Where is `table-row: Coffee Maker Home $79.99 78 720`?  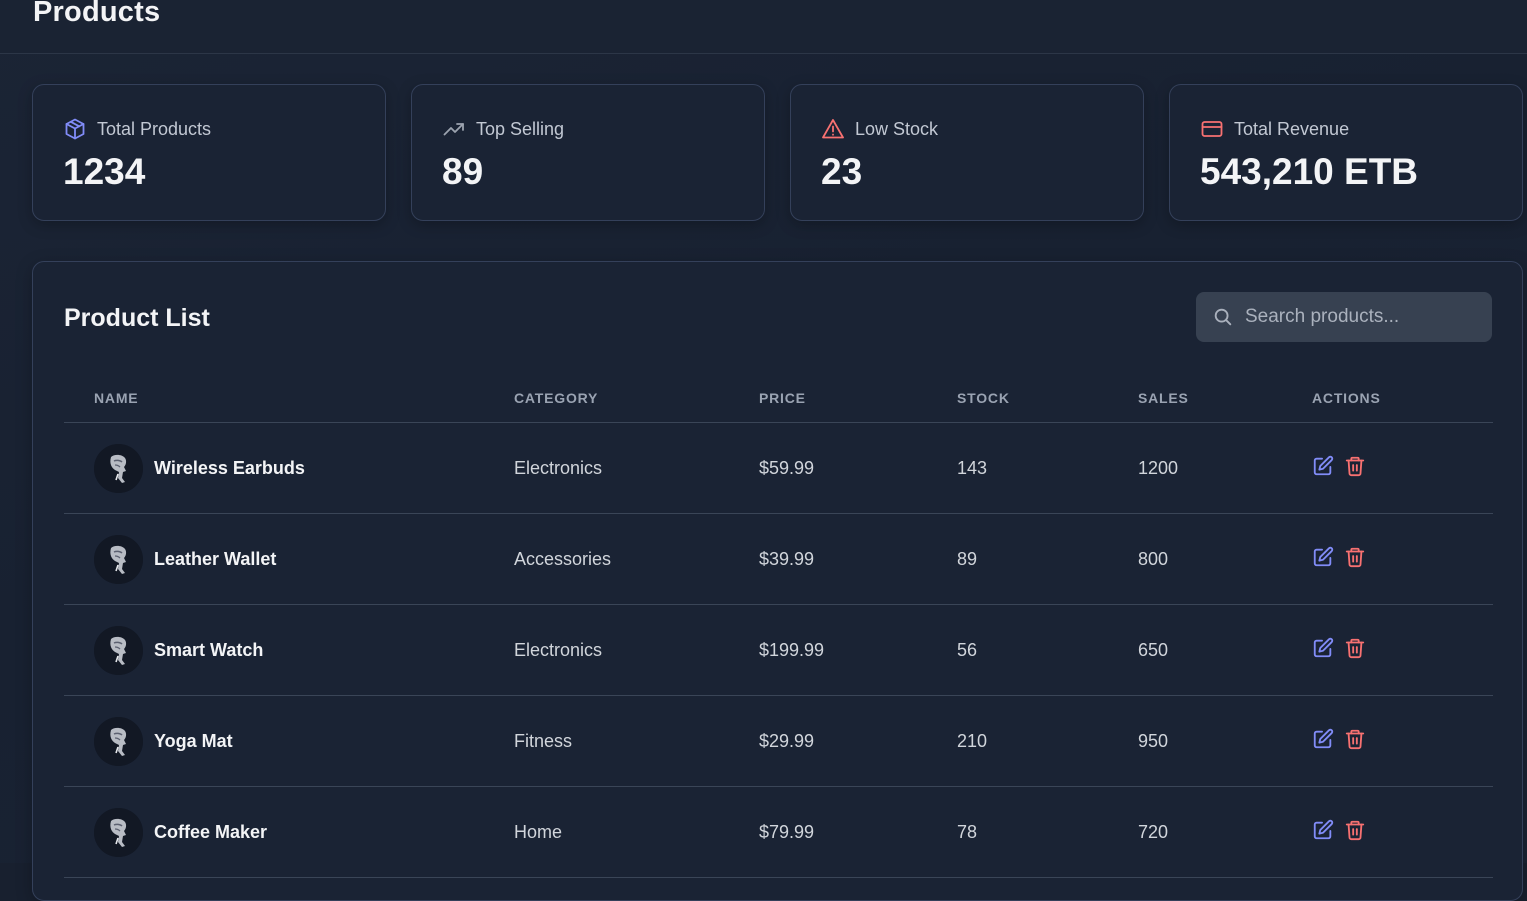 table-row: Coffee Maker Home $79.99 78 720 is located at coordinates (778, 832).